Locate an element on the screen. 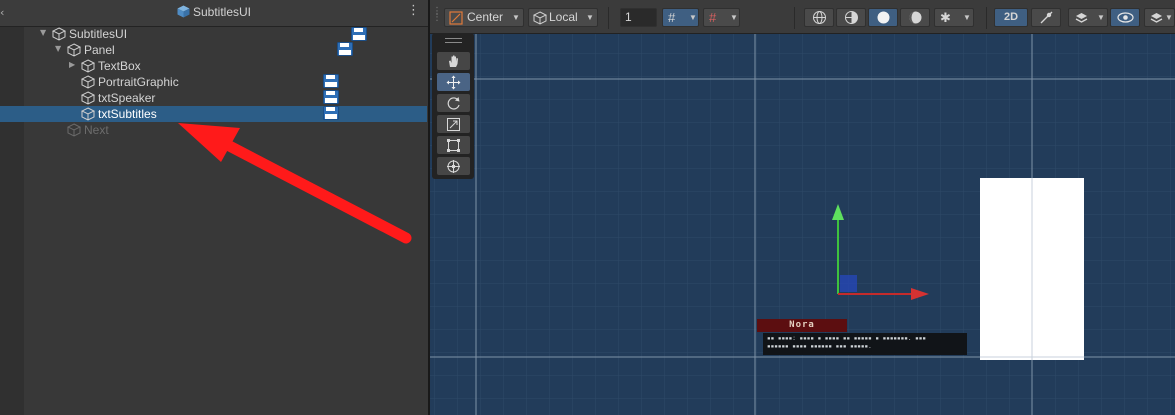 This screenshot has height=415, width=1175. move-arrows-icon is located at coordinates (453, 82).